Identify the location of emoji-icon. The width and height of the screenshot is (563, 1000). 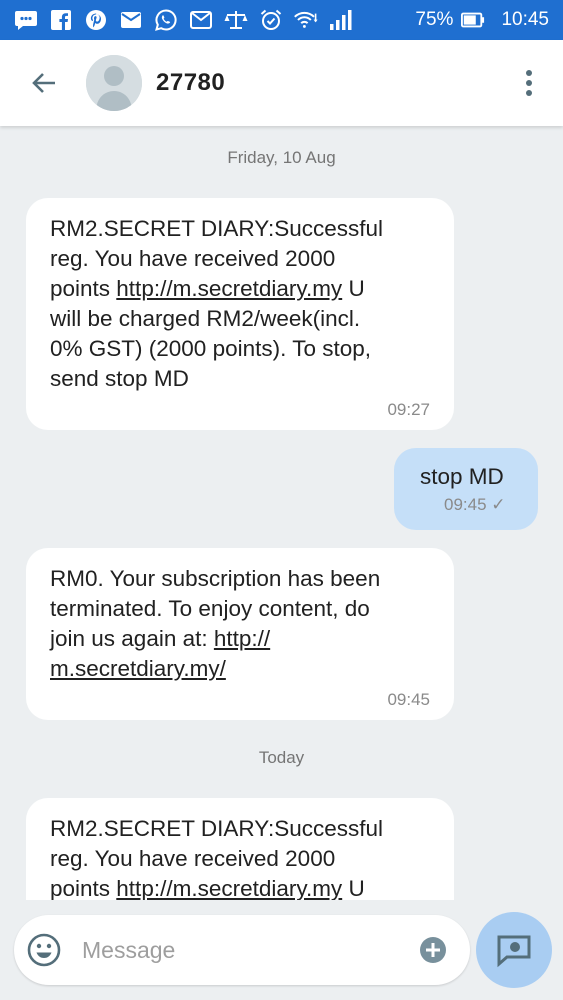
(44, 950).